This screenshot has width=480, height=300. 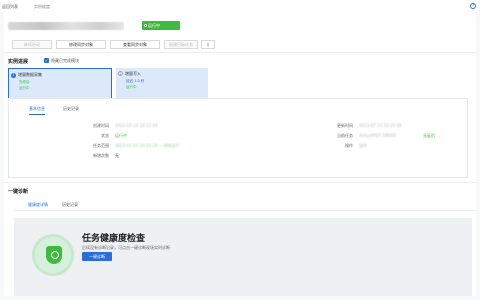 I want to click on task-range-label: 任务范围, so click(x=101, y=145).